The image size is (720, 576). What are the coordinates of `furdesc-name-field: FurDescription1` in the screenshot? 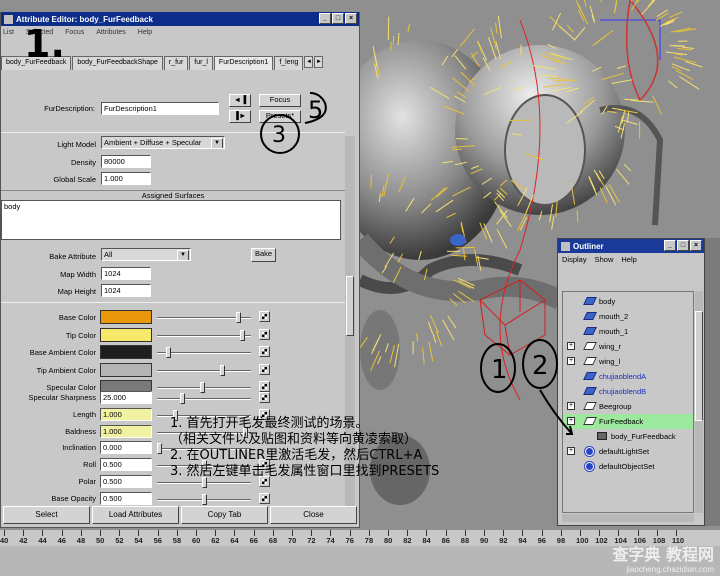 It's located at (160, 108).